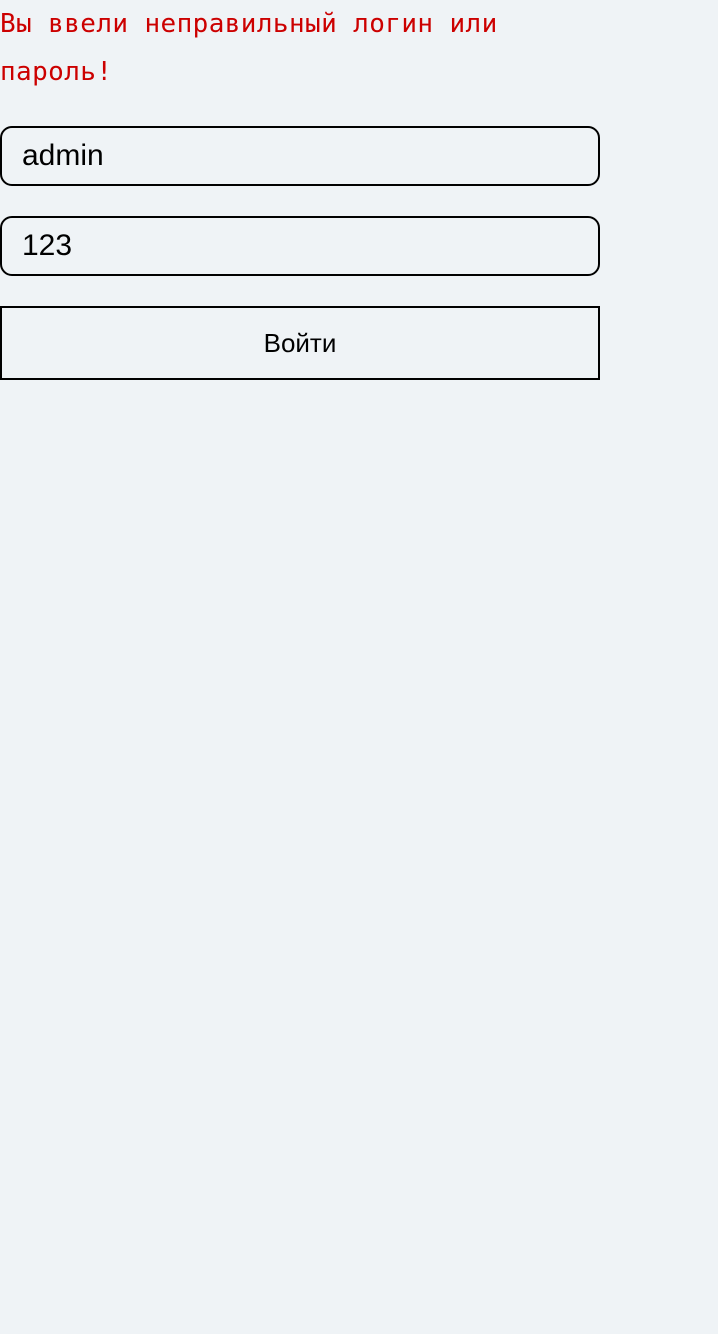 The height and width of the screenshot is (1334, 718). Describe the element at coordinates (300, 156) in the screenshot. I see `login-input` at that location.